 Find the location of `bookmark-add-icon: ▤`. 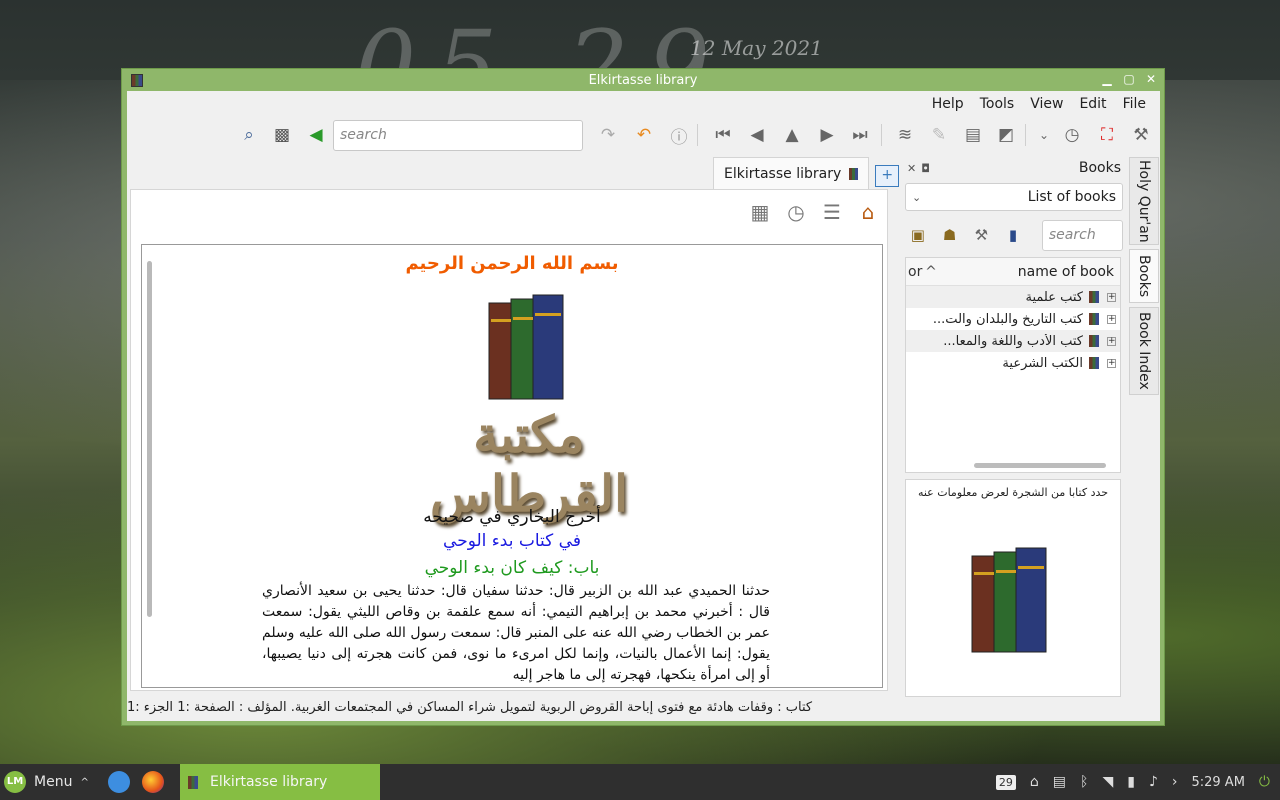

bookmark-add-icon: ▤ is located at coordinates (973, 135).